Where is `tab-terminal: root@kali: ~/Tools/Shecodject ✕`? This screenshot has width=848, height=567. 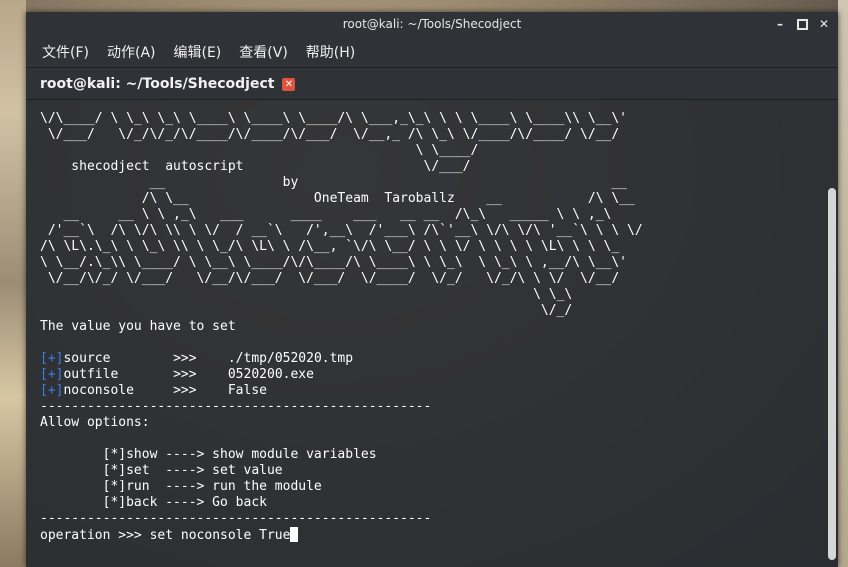 tab-terminal: root@kali: ~/Tools/Shecodject ✕ is located at coordinates (167, 84).